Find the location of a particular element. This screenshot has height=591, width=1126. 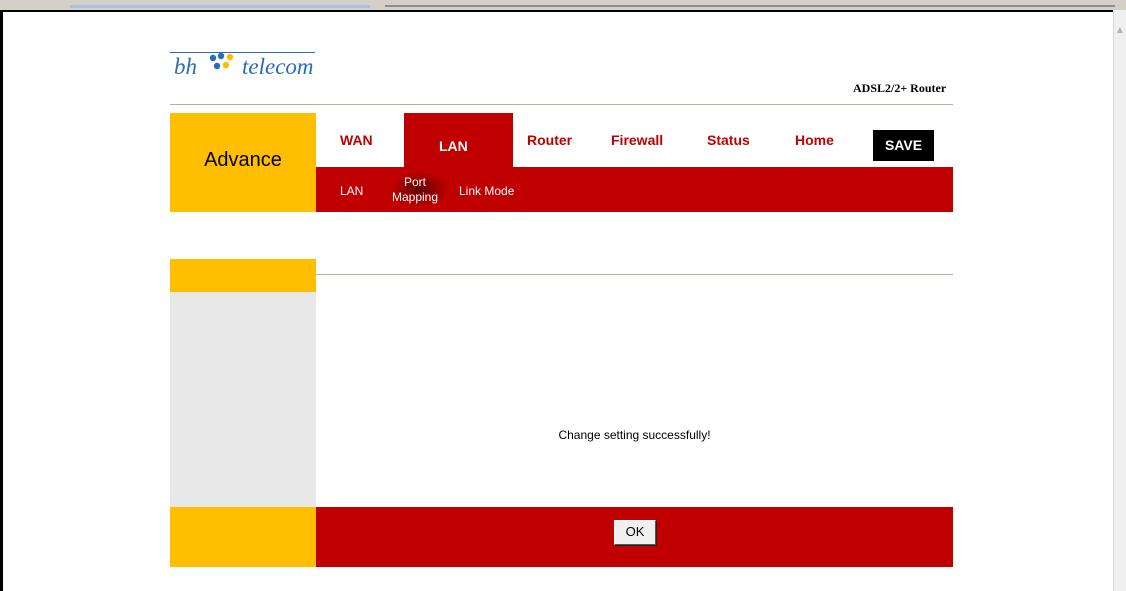

vertical-scrollbar: ▲ is located at coordinates (1119, 300).